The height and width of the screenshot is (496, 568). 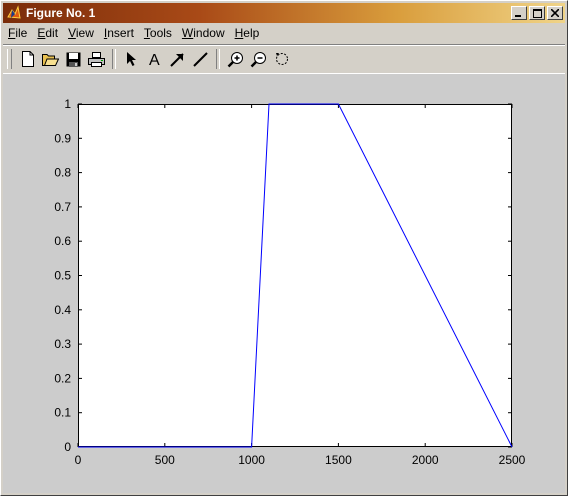 What do you see at coordinates (50, 59) in the screenshot?
I see `open-folder-icon` at bounding box center [50, 59].